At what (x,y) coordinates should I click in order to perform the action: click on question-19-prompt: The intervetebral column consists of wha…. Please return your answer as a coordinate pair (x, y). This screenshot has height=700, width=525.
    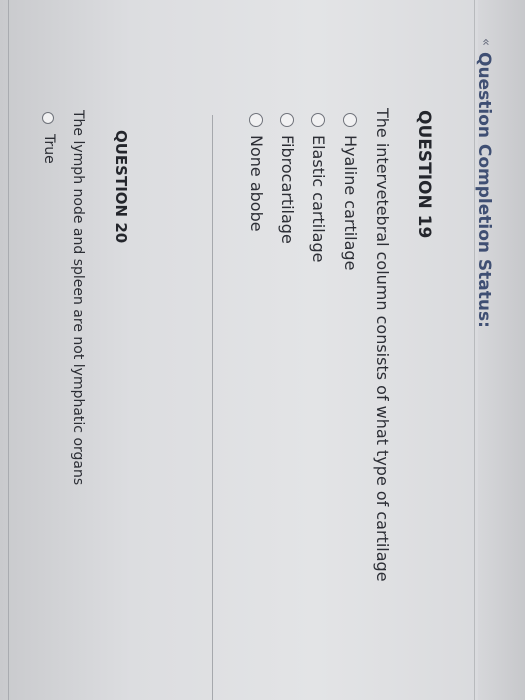
    Looking at the image, I should click on (382, 345).